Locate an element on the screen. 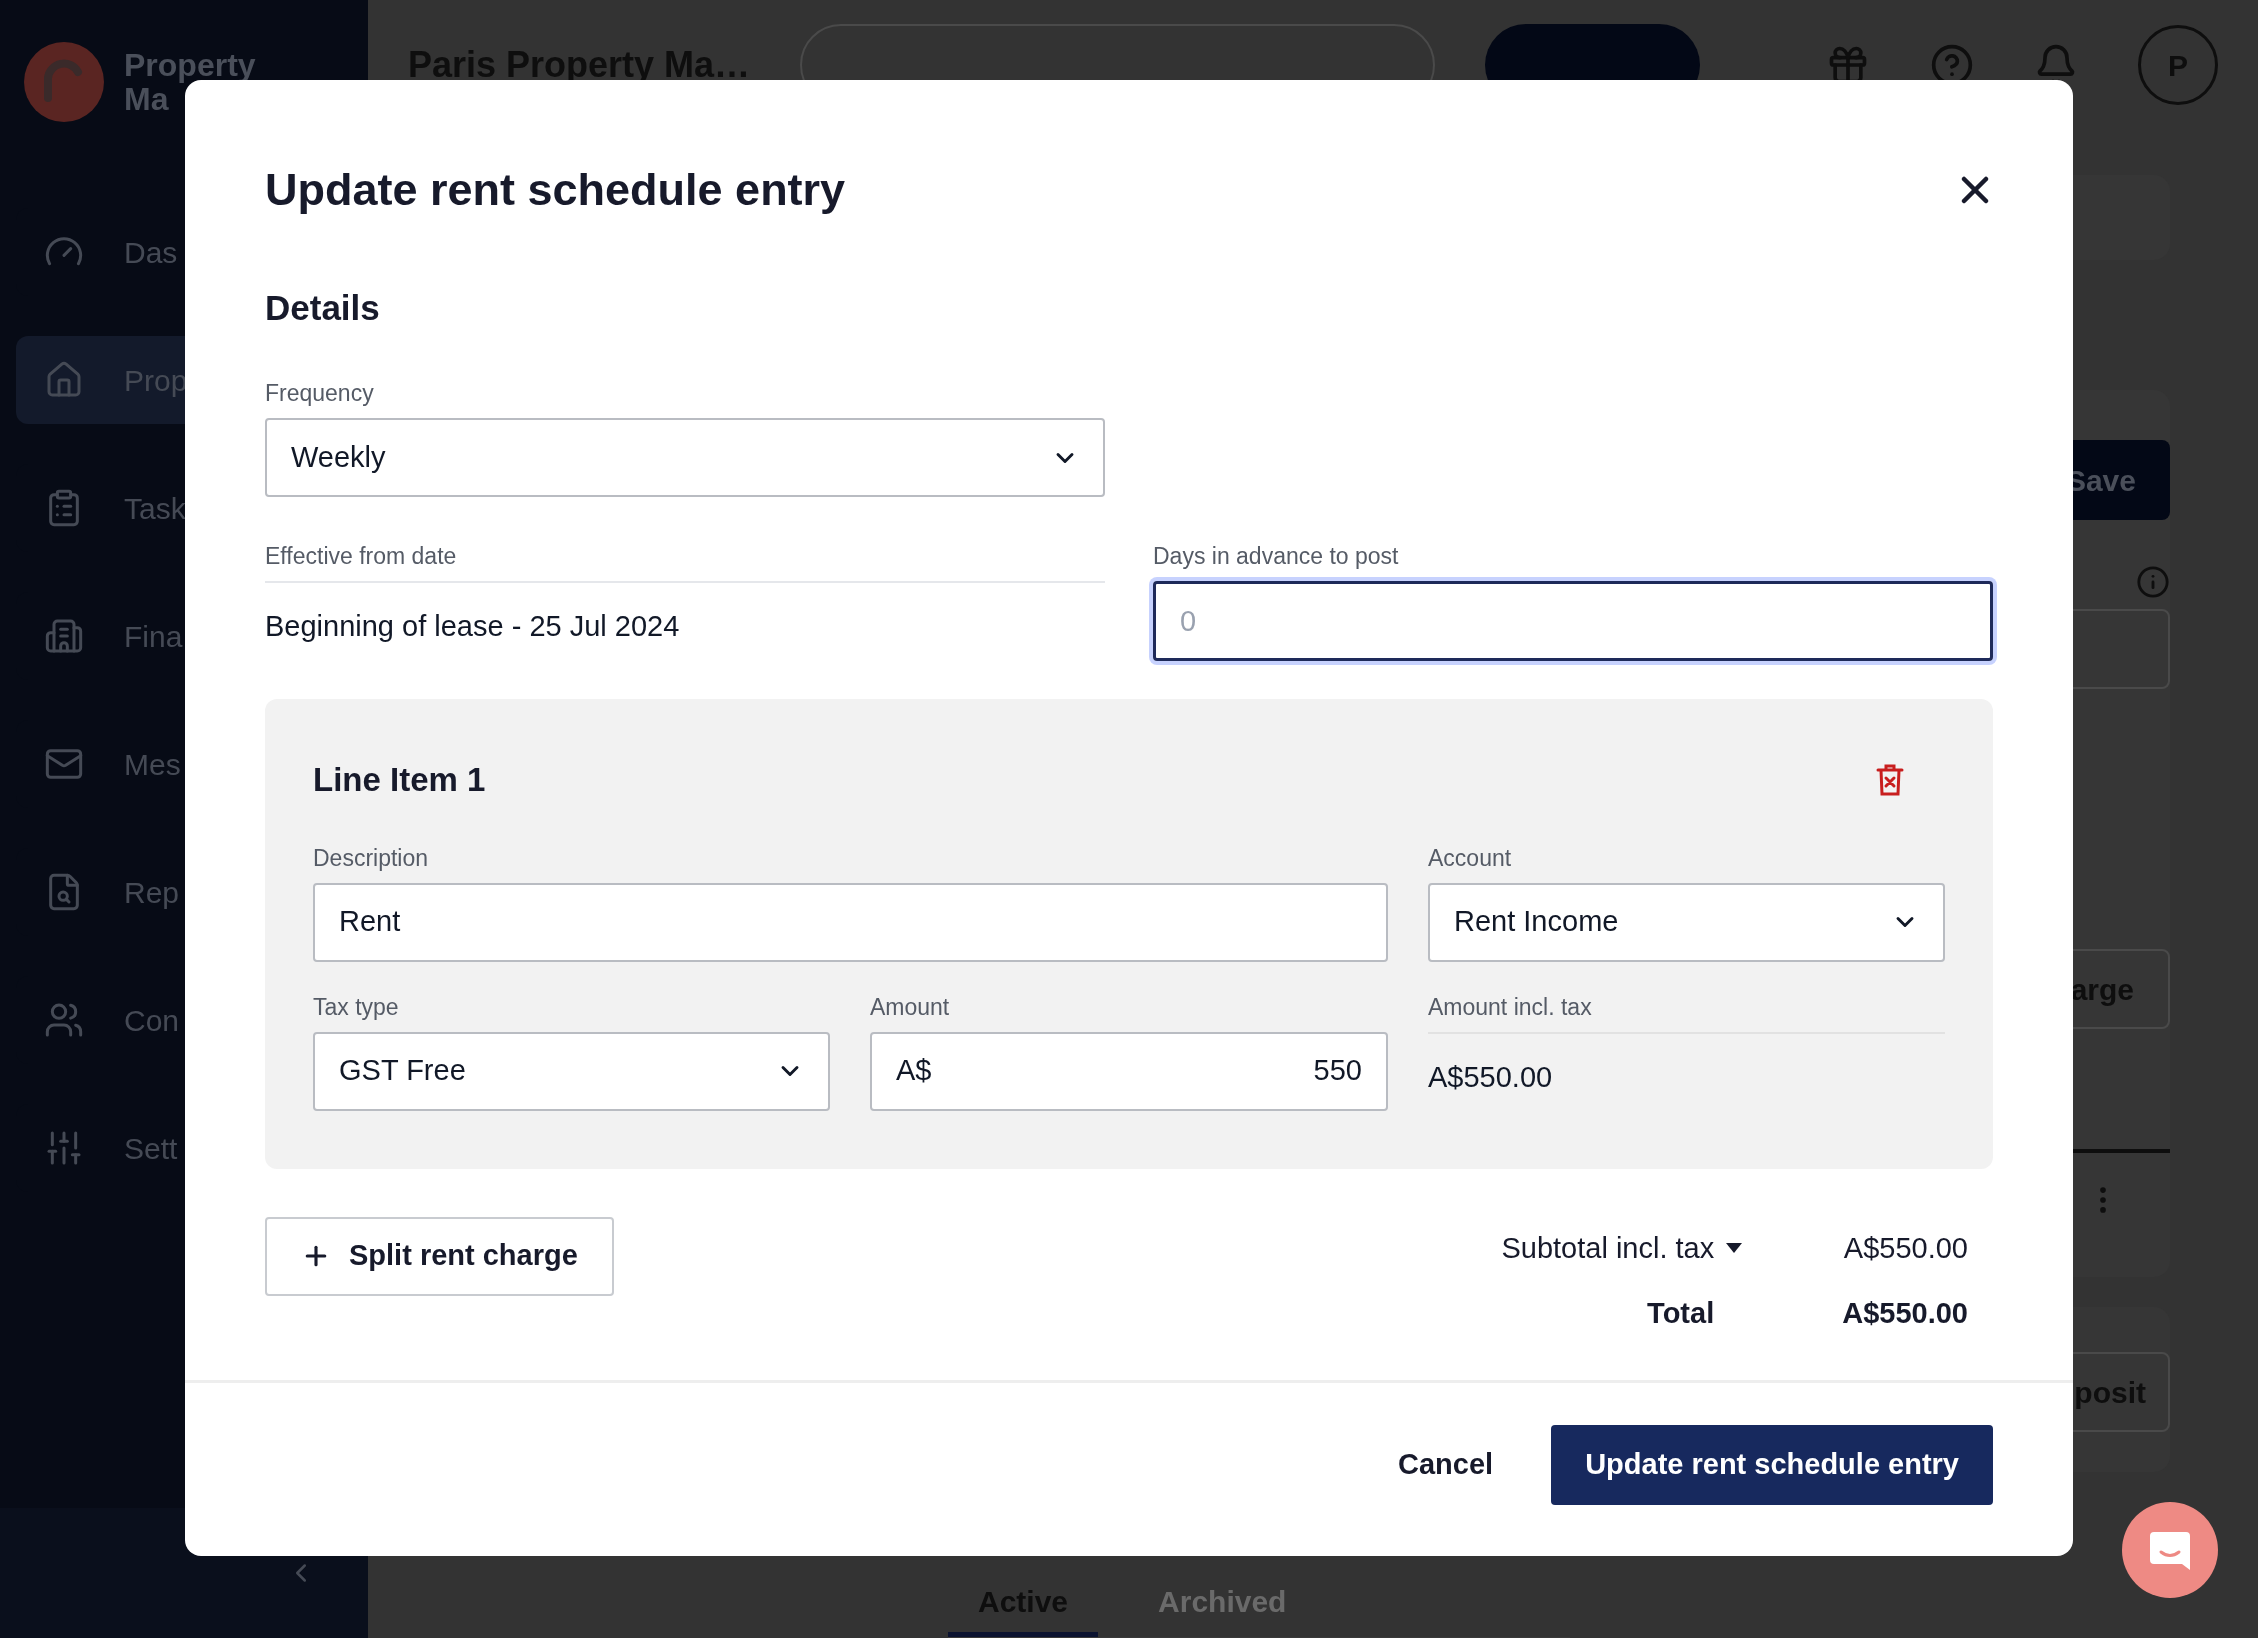  dropdown: GST Free is located at coordinates (571, 1071).